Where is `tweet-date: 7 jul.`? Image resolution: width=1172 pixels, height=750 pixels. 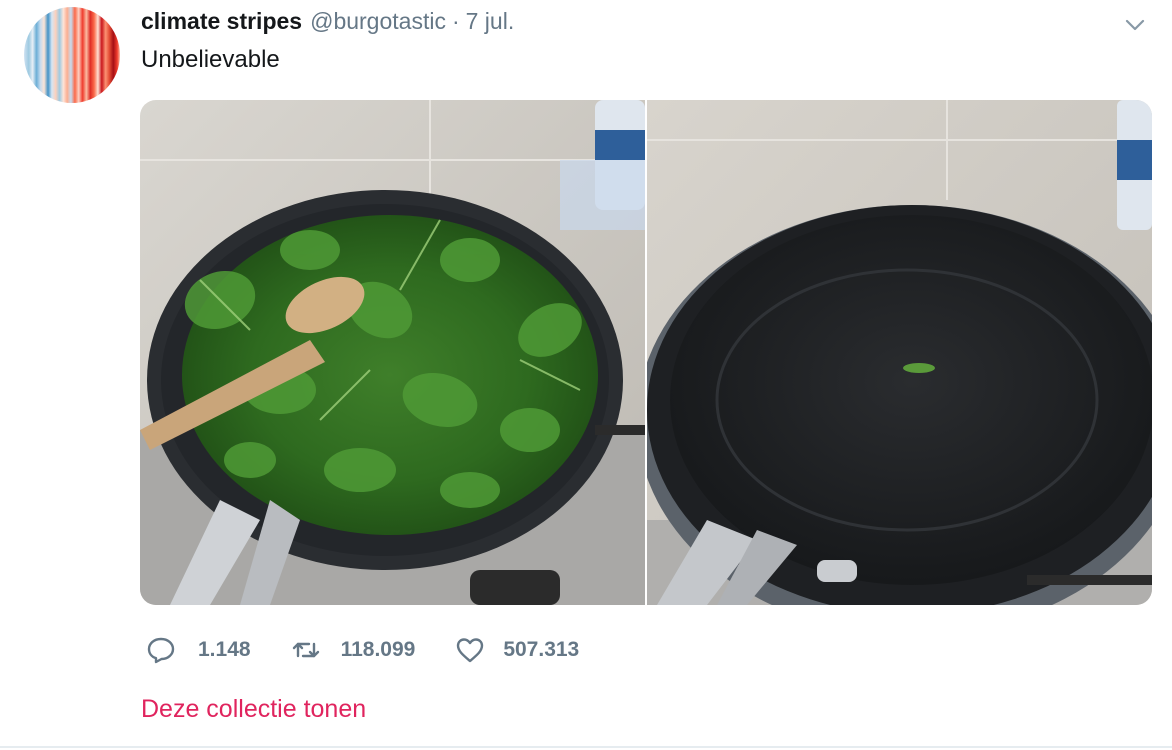 tweet-date: 7 jul. is located at coordinates (490, 21).